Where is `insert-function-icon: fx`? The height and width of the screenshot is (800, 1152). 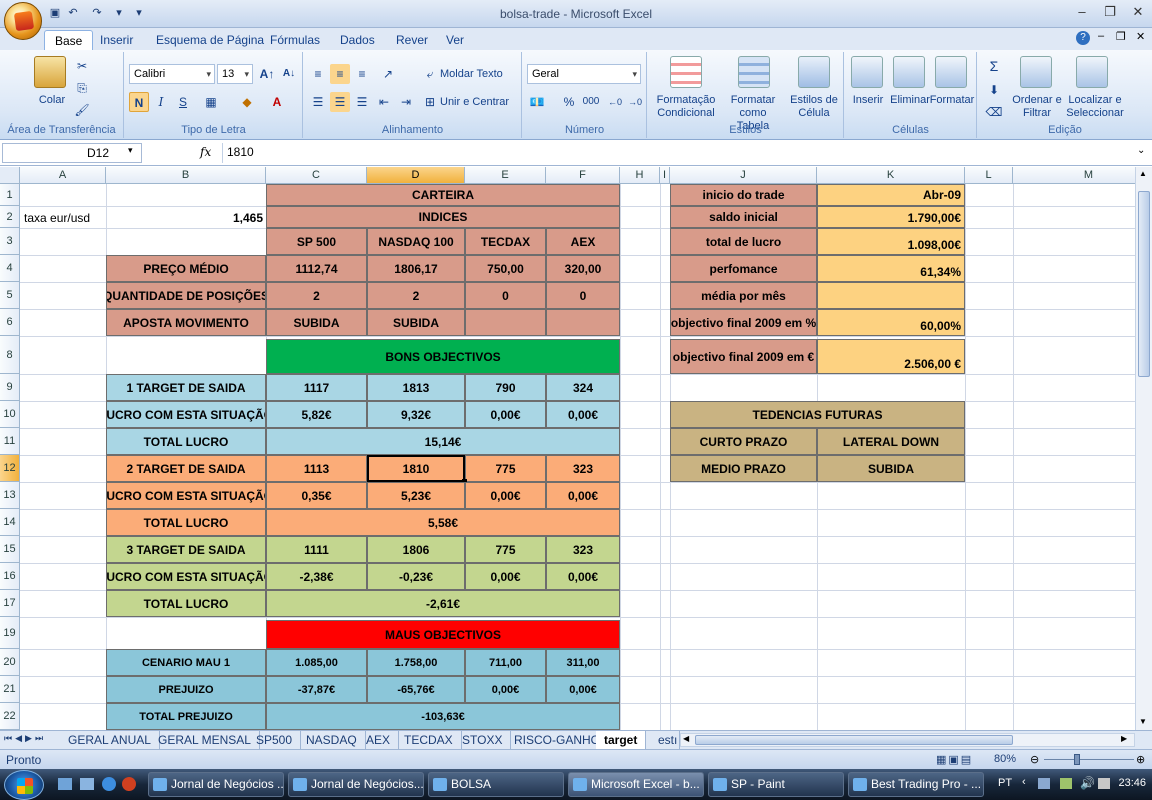 insert-function-icon: fx is located at coordinates (205, 152).